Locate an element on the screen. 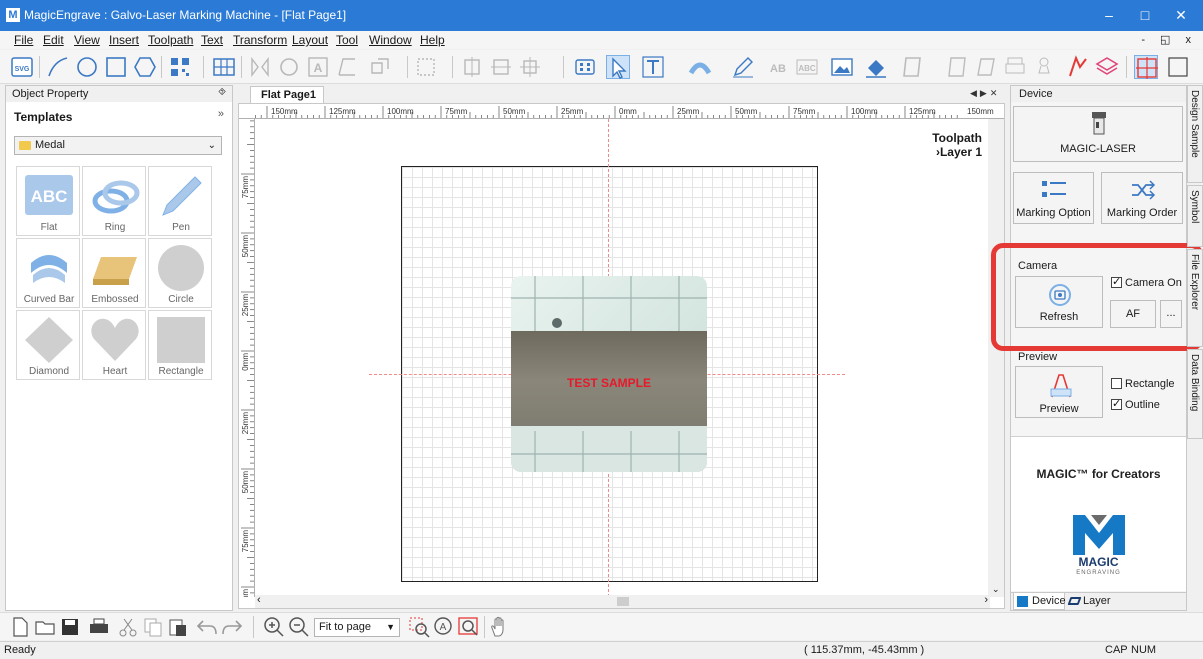  vector-red-icon is located at coordinates (1078, 67).